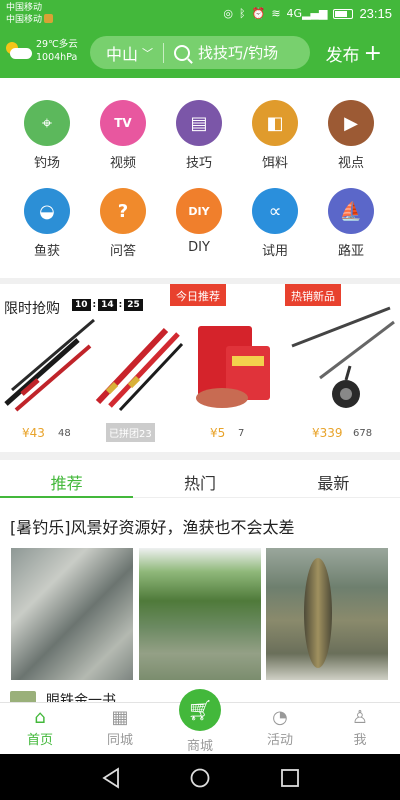 This screenshot has width=400, height=800. I want to click on today-recommend-tag: 今日推荐, so click(198, 295).